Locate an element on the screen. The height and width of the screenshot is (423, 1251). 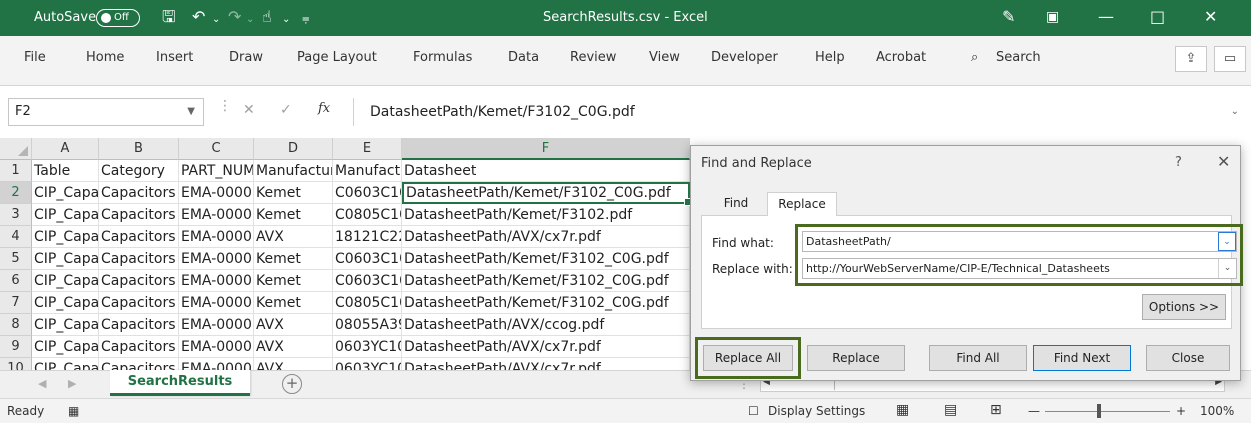
zoom-level: 100% is located at coordinates (1217, 411).